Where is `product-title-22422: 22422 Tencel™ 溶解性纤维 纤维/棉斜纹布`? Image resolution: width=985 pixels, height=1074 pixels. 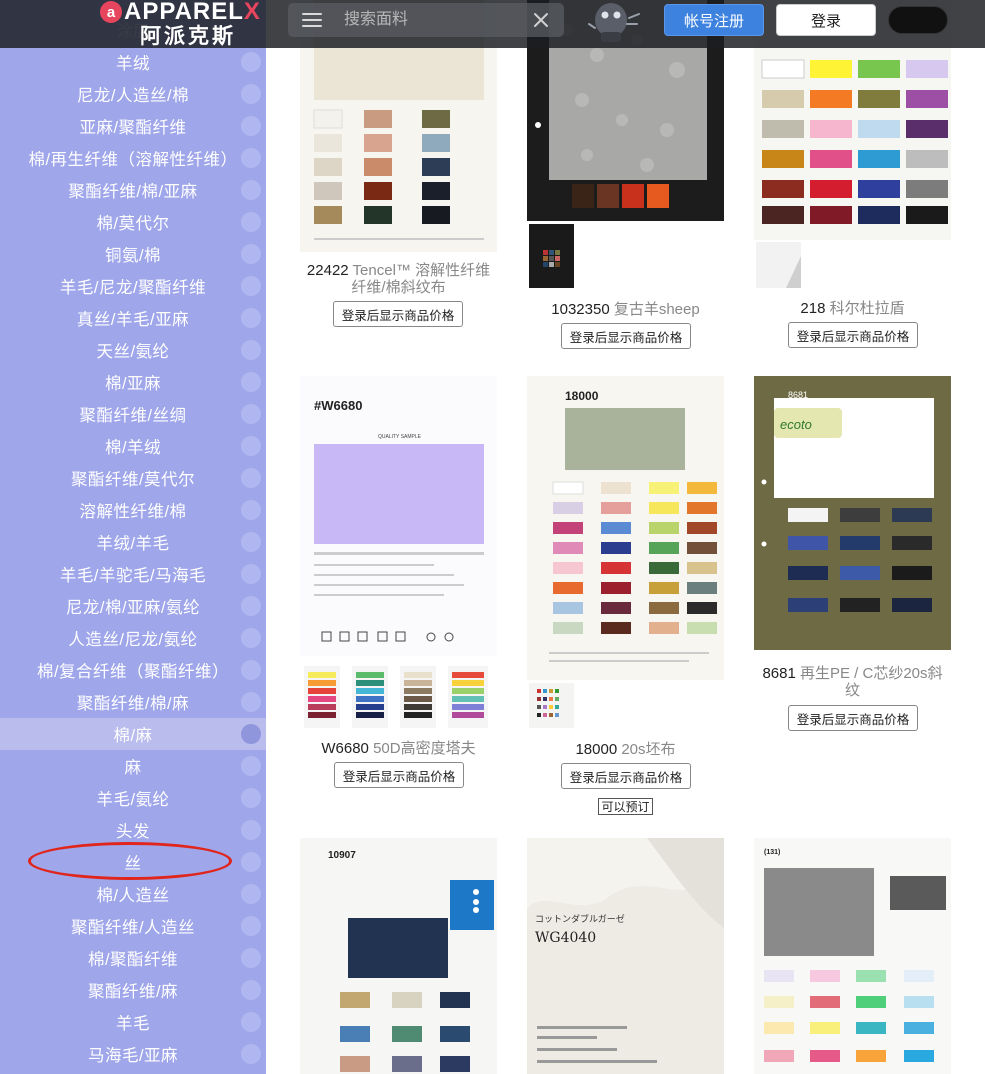 product-title-22422: 22422 Tencel™ 溶解性纤维 纤维/棉斜纹布 is located at coordinates (398, 279).